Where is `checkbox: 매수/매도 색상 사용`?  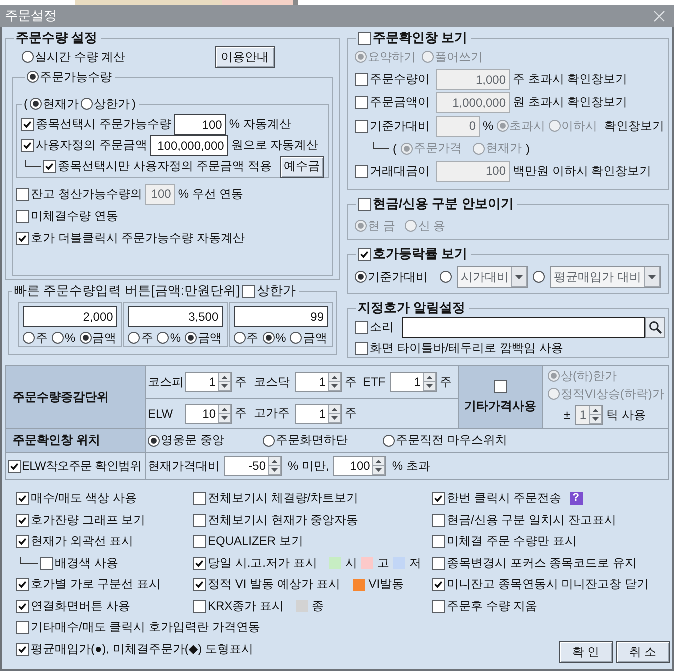
checkbox: 매수/매도 색상 사용 is located at coordinates (77, 499).